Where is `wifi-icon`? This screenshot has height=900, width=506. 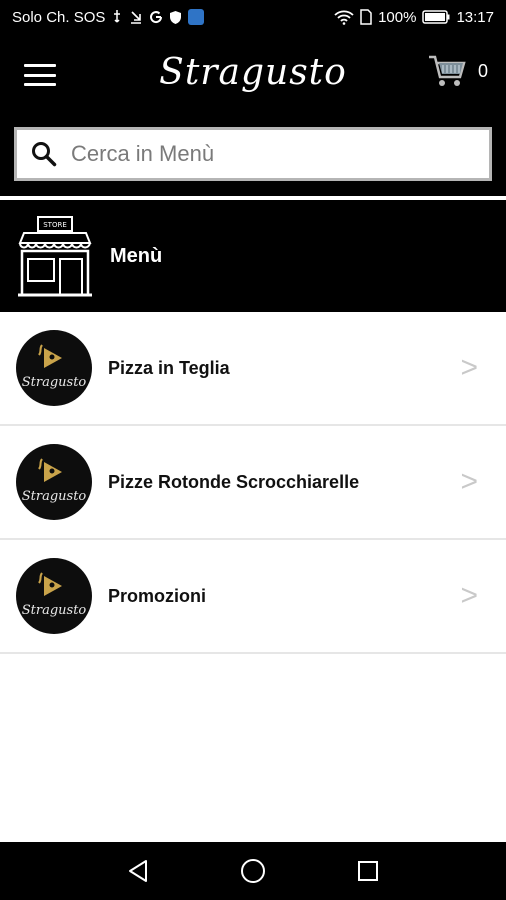
wifi-icon is located at coordinates (344, 17).